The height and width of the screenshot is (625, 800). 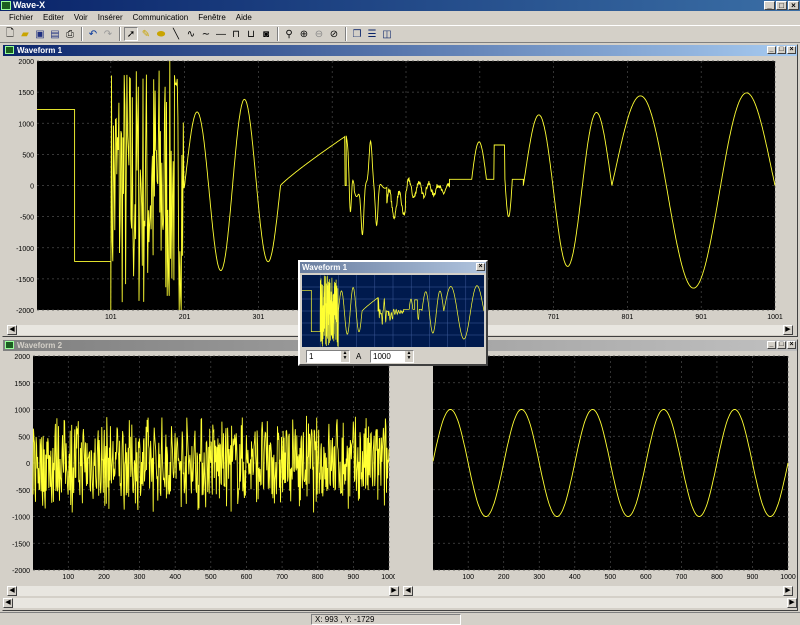 What do you see at coordinates (206, 34) in the screenshot?
I see `wave-icon: ∼` at bounding box center [206, 34].